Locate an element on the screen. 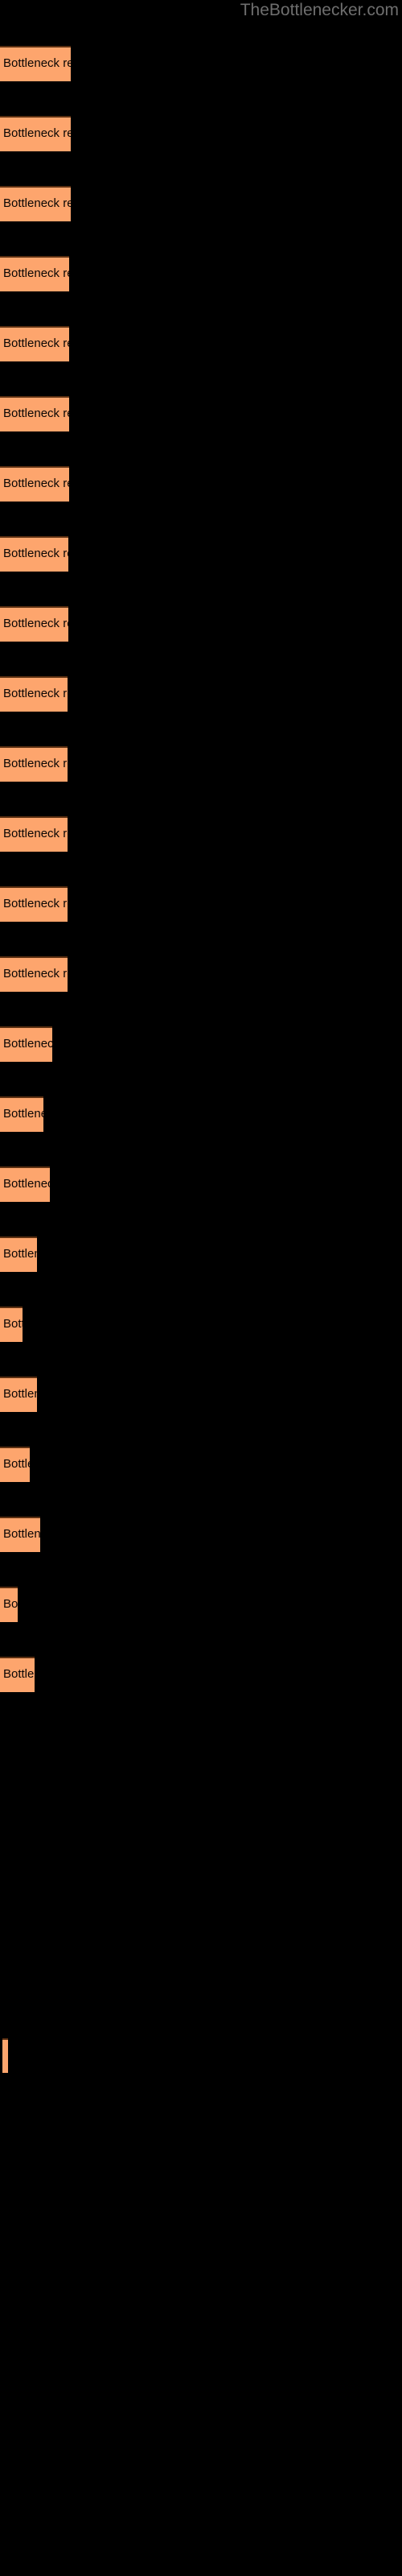 This screenshot has height=2576, width=402. bar-1: Bottleneck result is located at coordinates (35, 63).